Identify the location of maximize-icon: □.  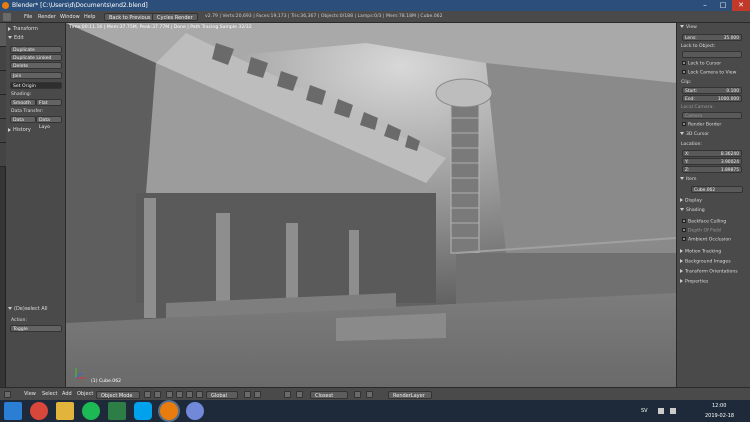
(723, 5).